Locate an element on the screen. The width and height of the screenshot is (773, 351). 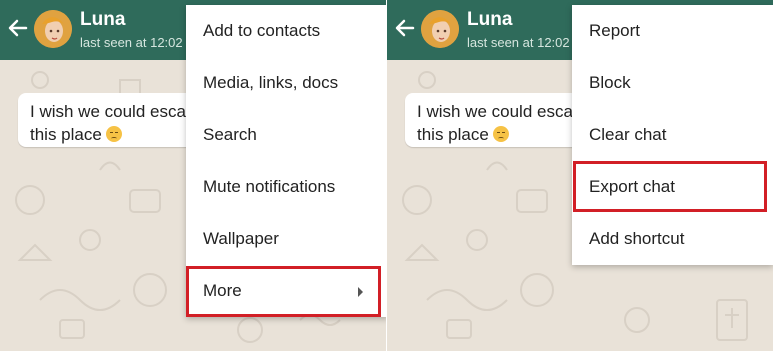
menu-item-block: Block is located at coordinates (672, 83).